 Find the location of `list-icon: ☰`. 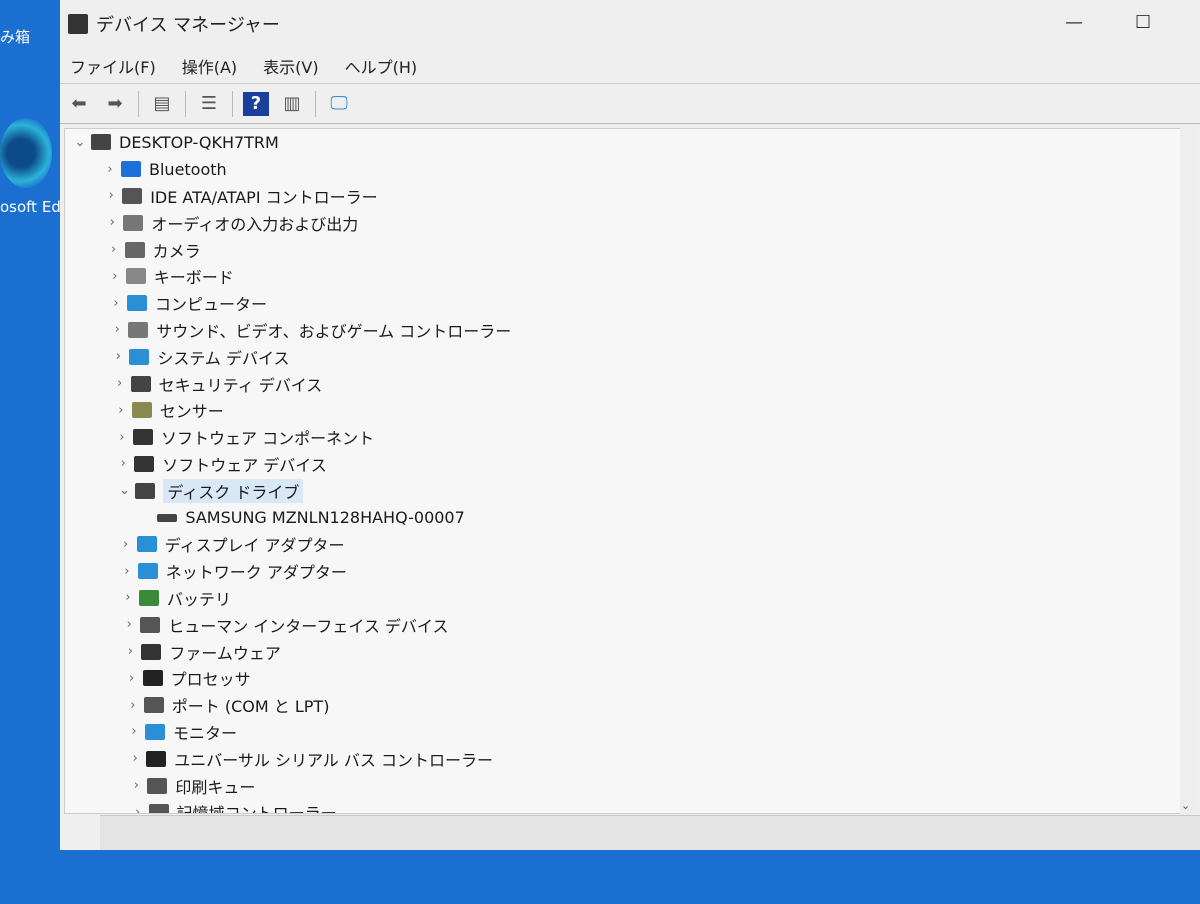

list-icon: ☰ is located at coordinates (209, 104).